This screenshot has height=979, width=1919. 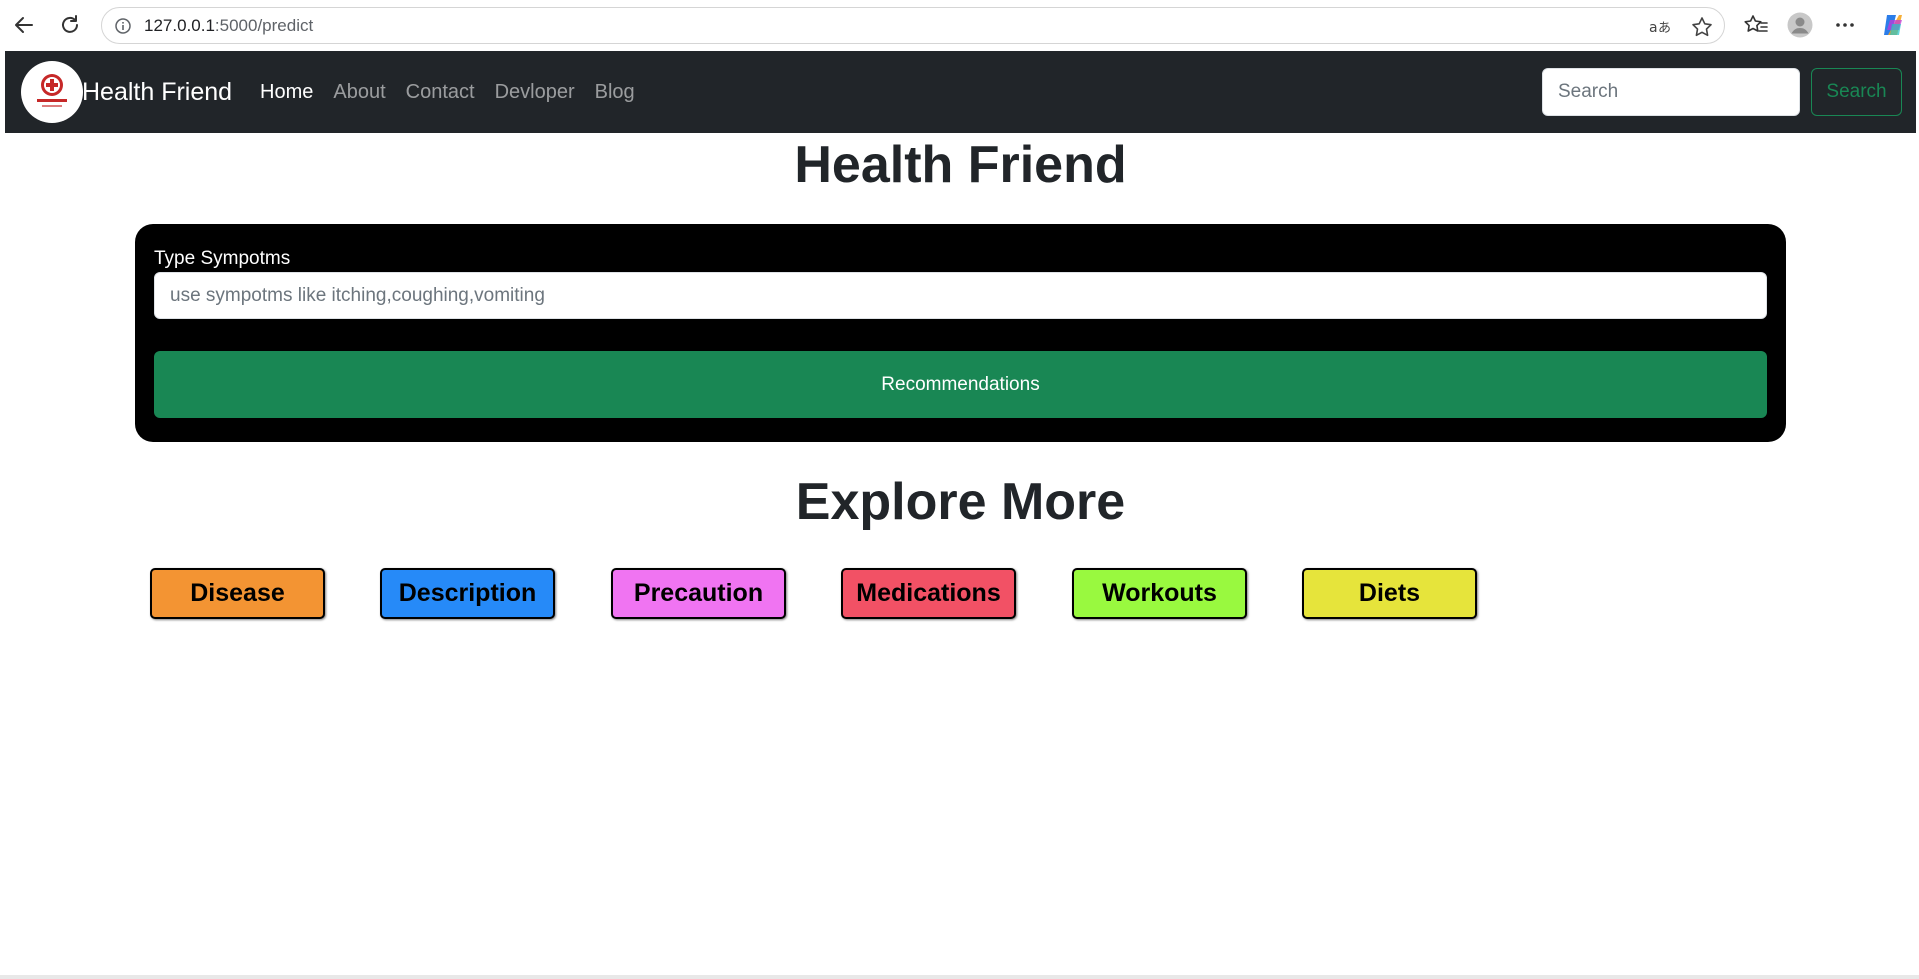 I want to click on more-icon, so click(x=1845, y=25).